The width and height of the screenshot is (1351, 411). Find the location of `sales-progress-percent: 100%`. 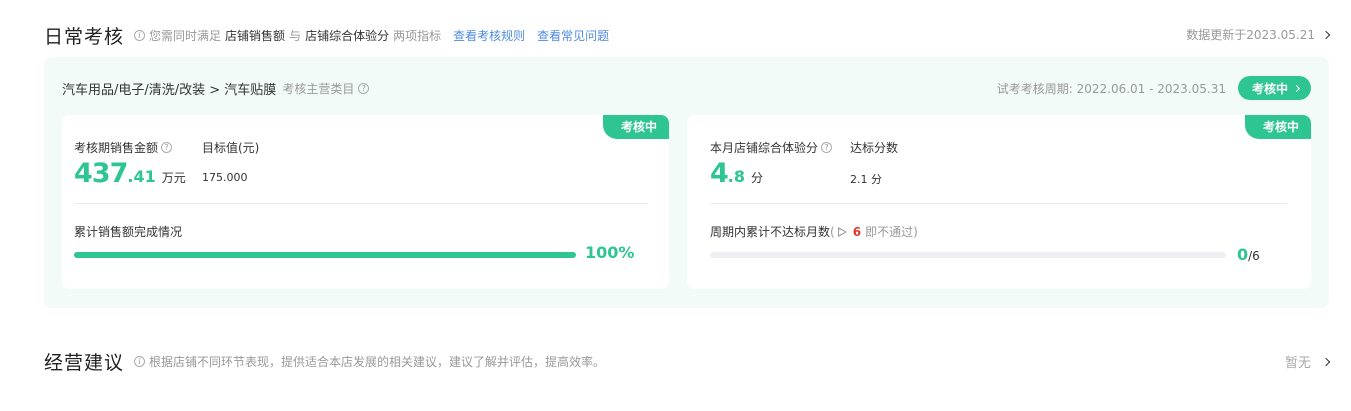

sales-progress-percent: 100% is located at coordinates (610, 252).